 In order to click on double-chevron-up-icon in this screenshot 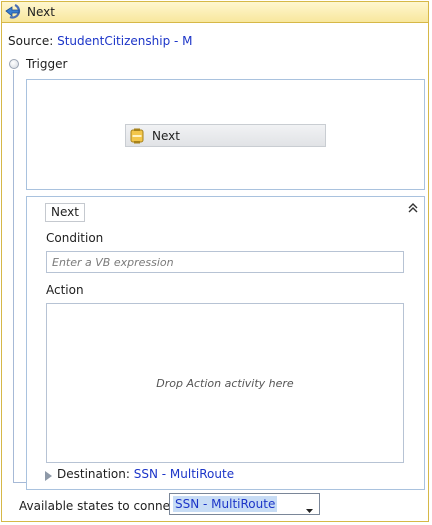, I will do `click(413, 208)`.